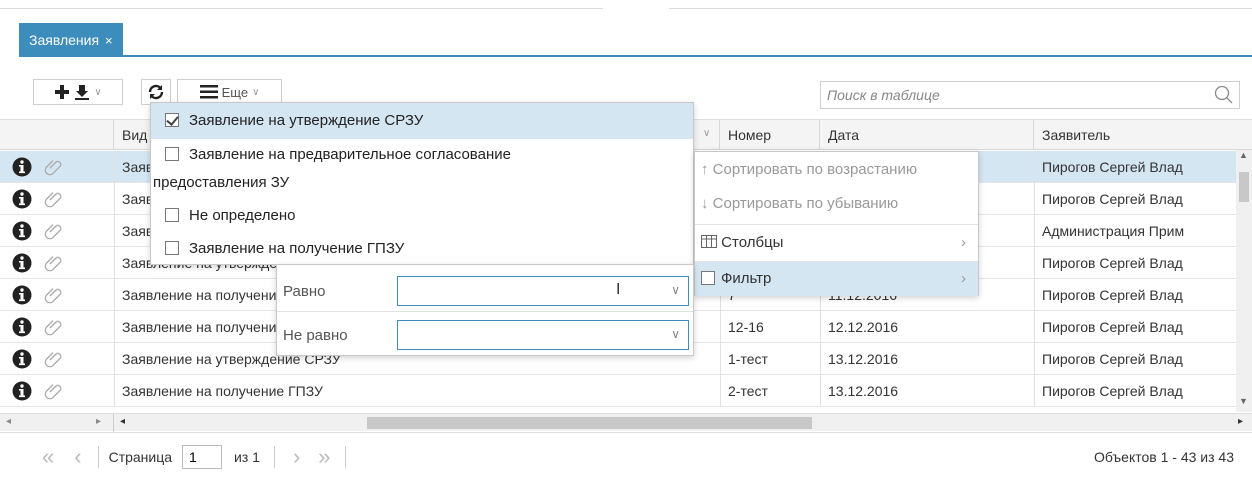  What do you see at coordinates (422, 216) in the screenshot?
I see `value-option: Не определено` at bounding box center [422, 216].